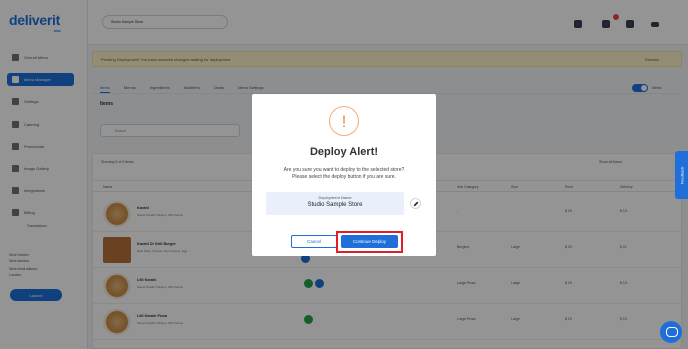 Image resolution: width=688 pixels, height=349 pixels. I want to click on deployment-name-field: Deployment Name Studio Sample Store, so click(335, 203).